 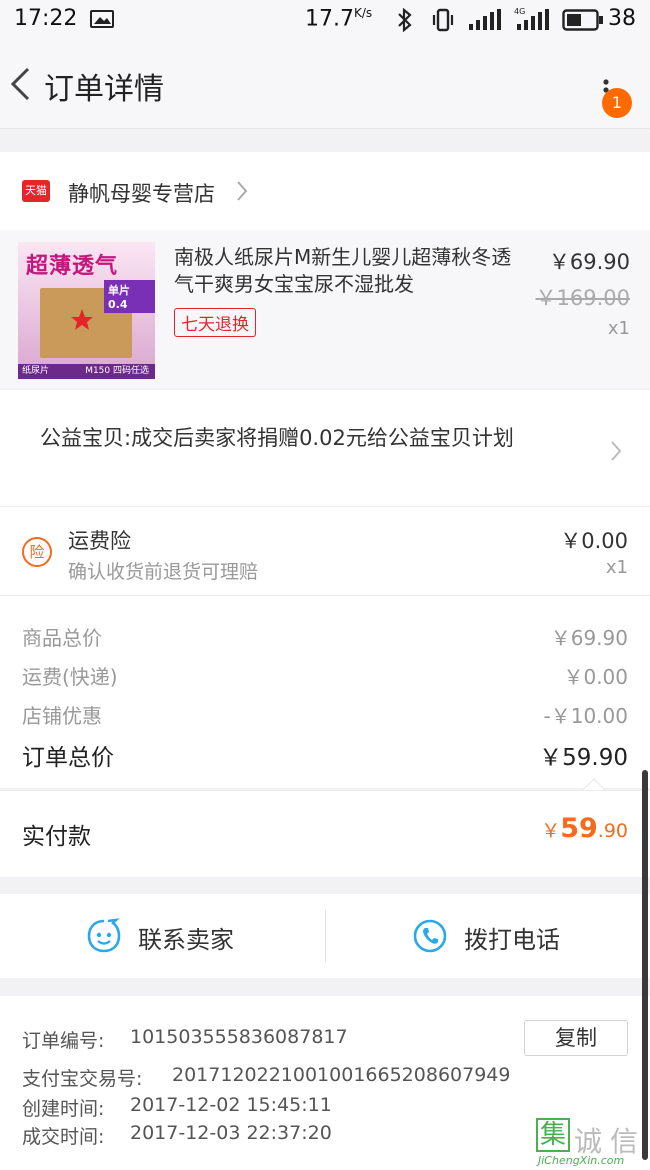 What do you see at coordinates (239, 1037) in the screenshot?
I see `order-no-value: 101503555836087817` at bounding box center [239, 1037].